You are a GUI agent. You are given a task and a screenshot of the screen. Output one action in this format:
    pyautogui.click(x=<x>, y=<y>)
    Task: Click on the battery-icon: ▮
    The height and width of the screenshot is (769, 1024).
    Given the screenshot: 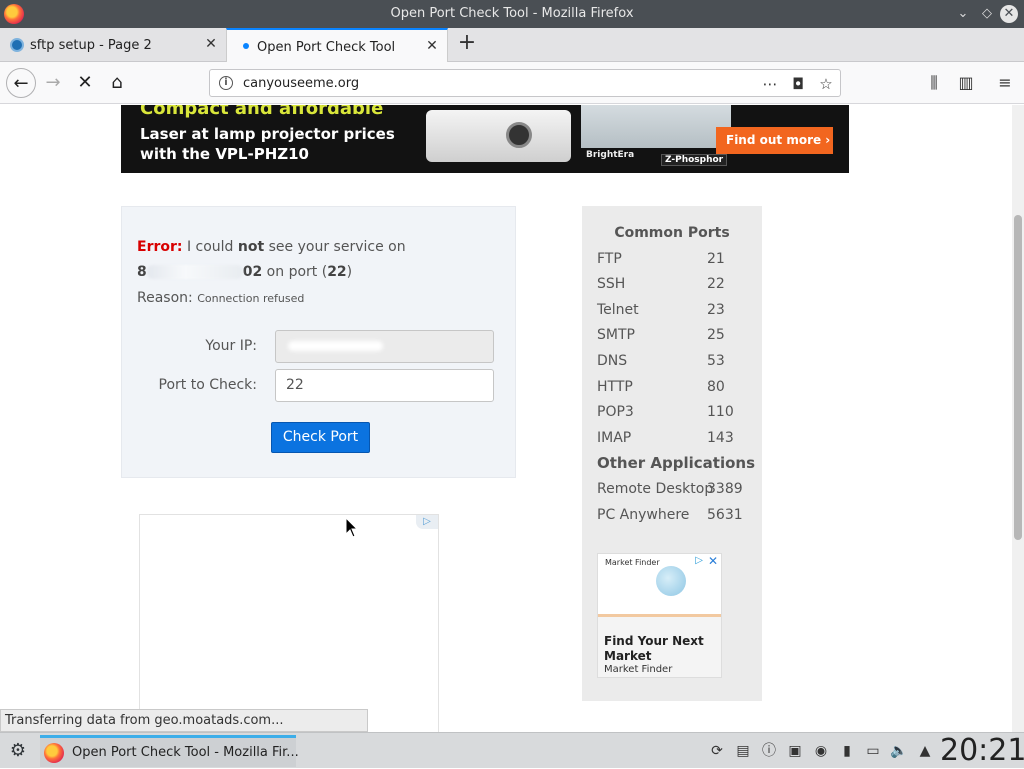 What is the action you would take?
    pyautogui.click(x=847, y=751)
    